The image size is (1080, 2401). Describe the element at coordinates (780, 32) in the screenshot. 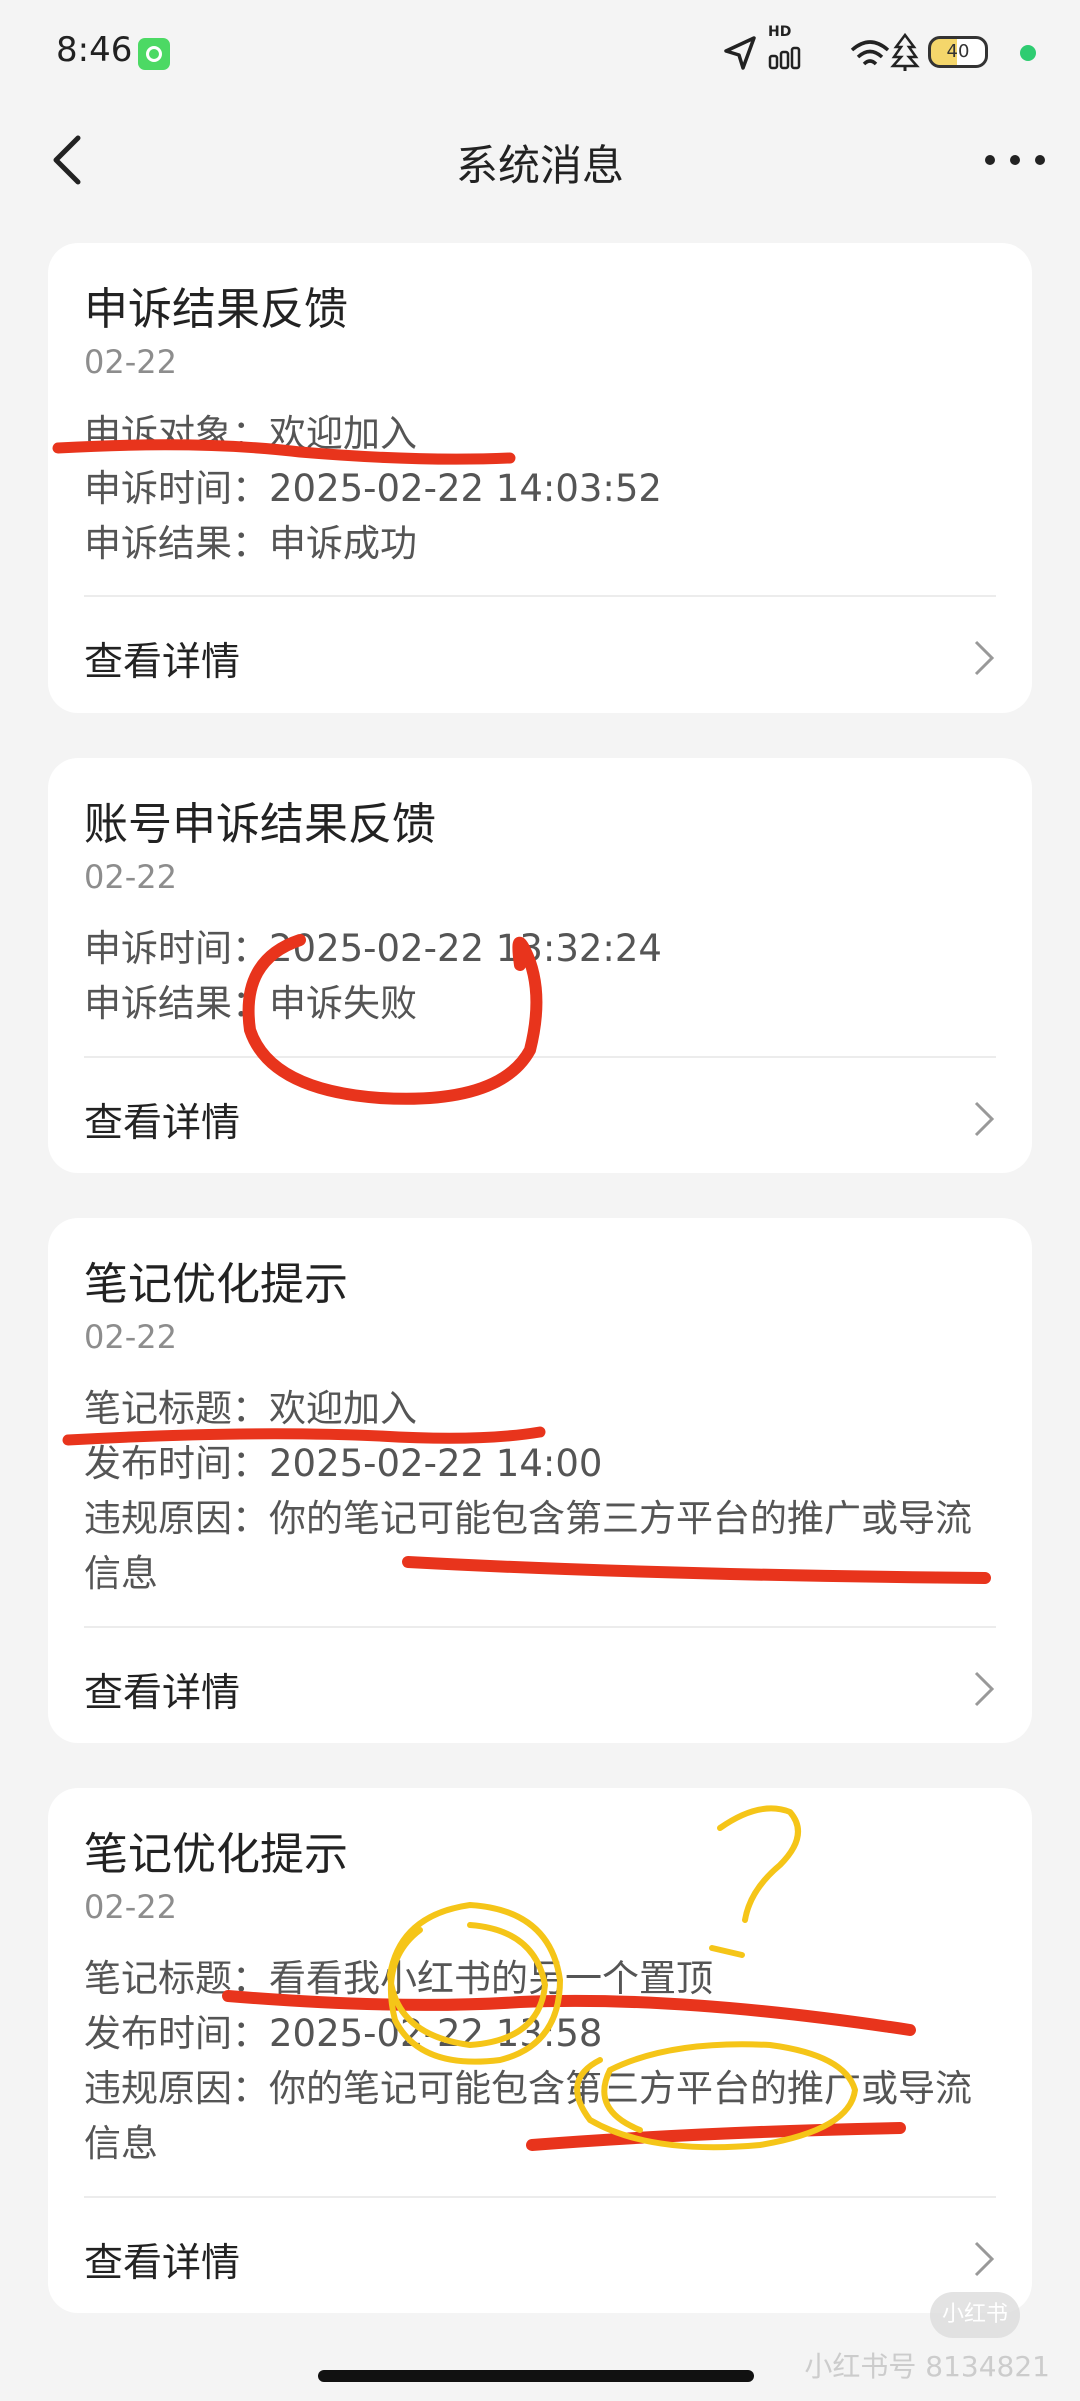

I see `hd-label: HD` at that location.